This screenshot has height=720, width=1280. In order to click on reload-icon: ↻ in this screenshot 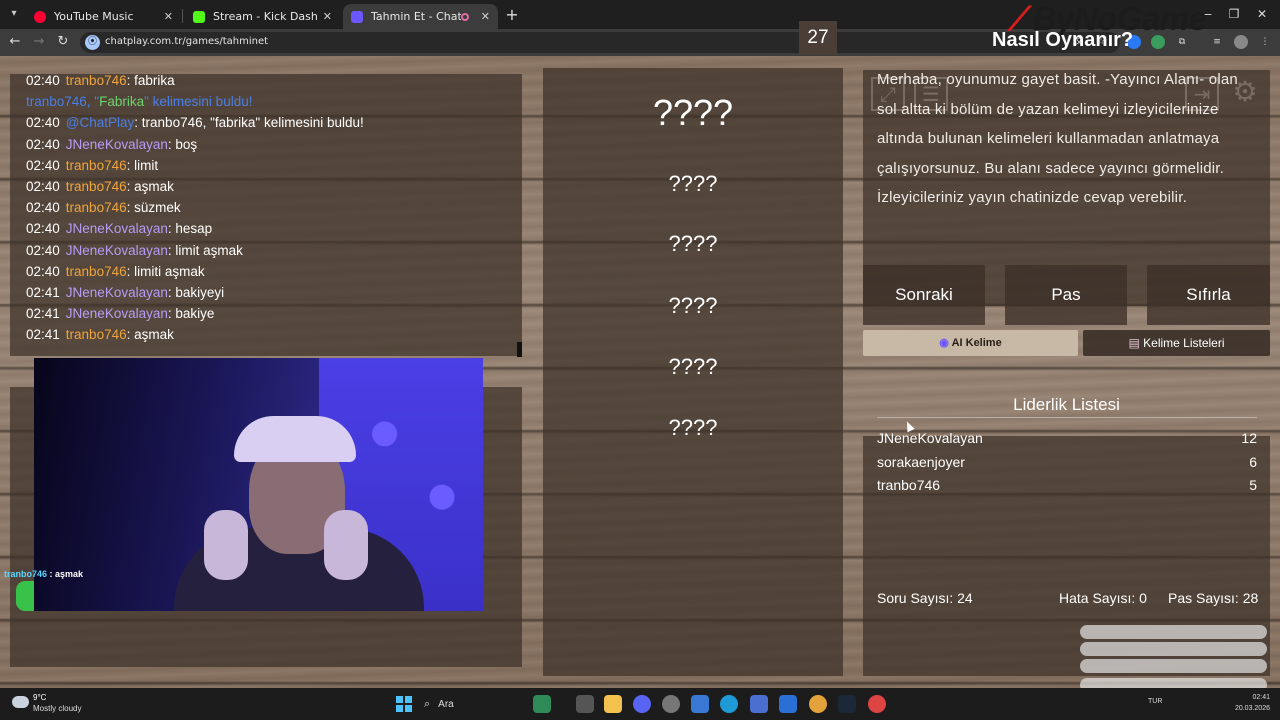, I will do `click(63, 42)`.